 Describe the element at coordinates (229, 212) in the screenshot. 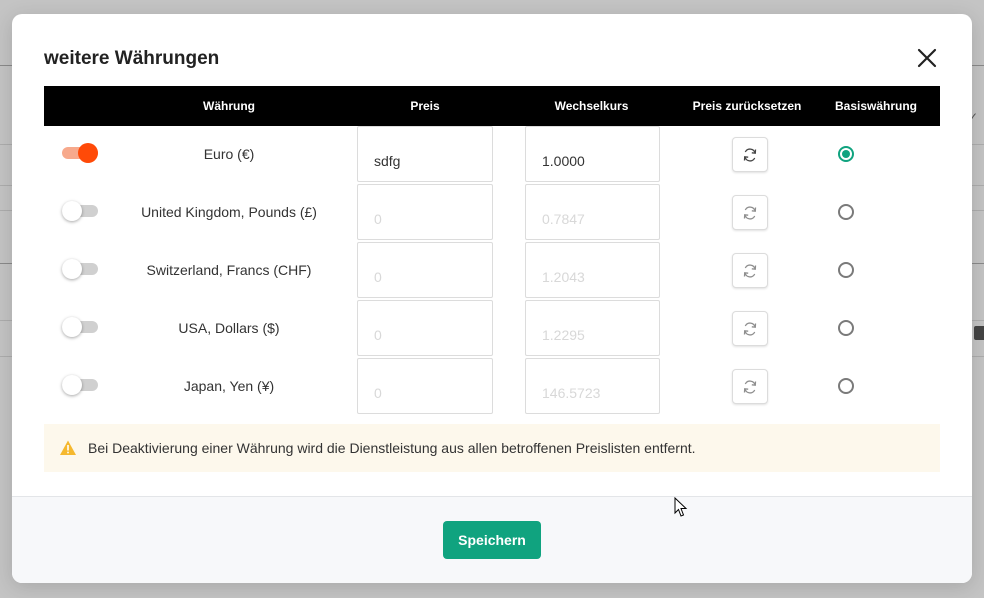

I see `currency-name: United Kingdom, Pounds (£)` at that location.